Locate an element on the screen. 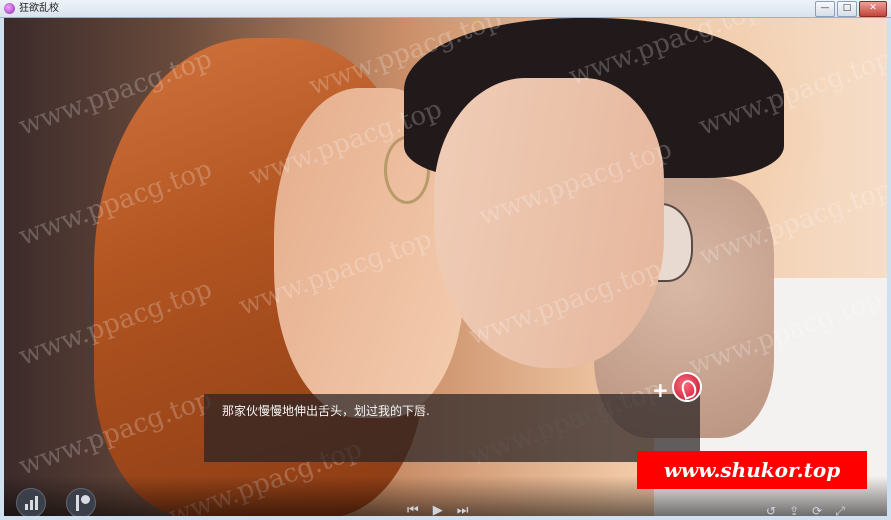 Image resolution: width=891 pixels, height=520 pixels. plus-icon: + is located at coordinates (660, 390).